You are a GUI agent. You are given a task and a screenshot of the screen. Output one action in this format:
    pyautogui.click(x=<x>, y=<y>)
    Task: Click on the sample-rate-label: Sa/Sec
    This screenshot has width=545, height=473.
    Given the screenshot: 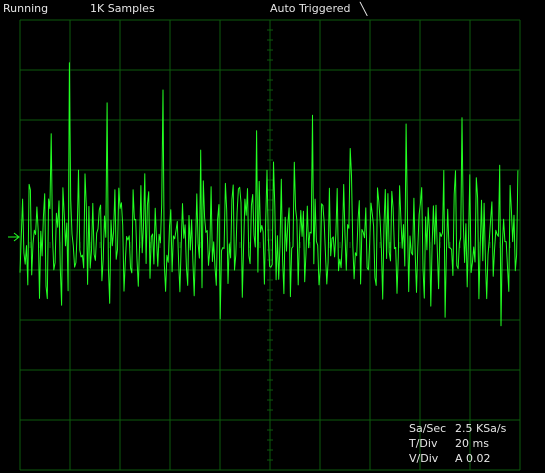 What is the action you would take?
    pyautogui.click(x=428, y=428)
    